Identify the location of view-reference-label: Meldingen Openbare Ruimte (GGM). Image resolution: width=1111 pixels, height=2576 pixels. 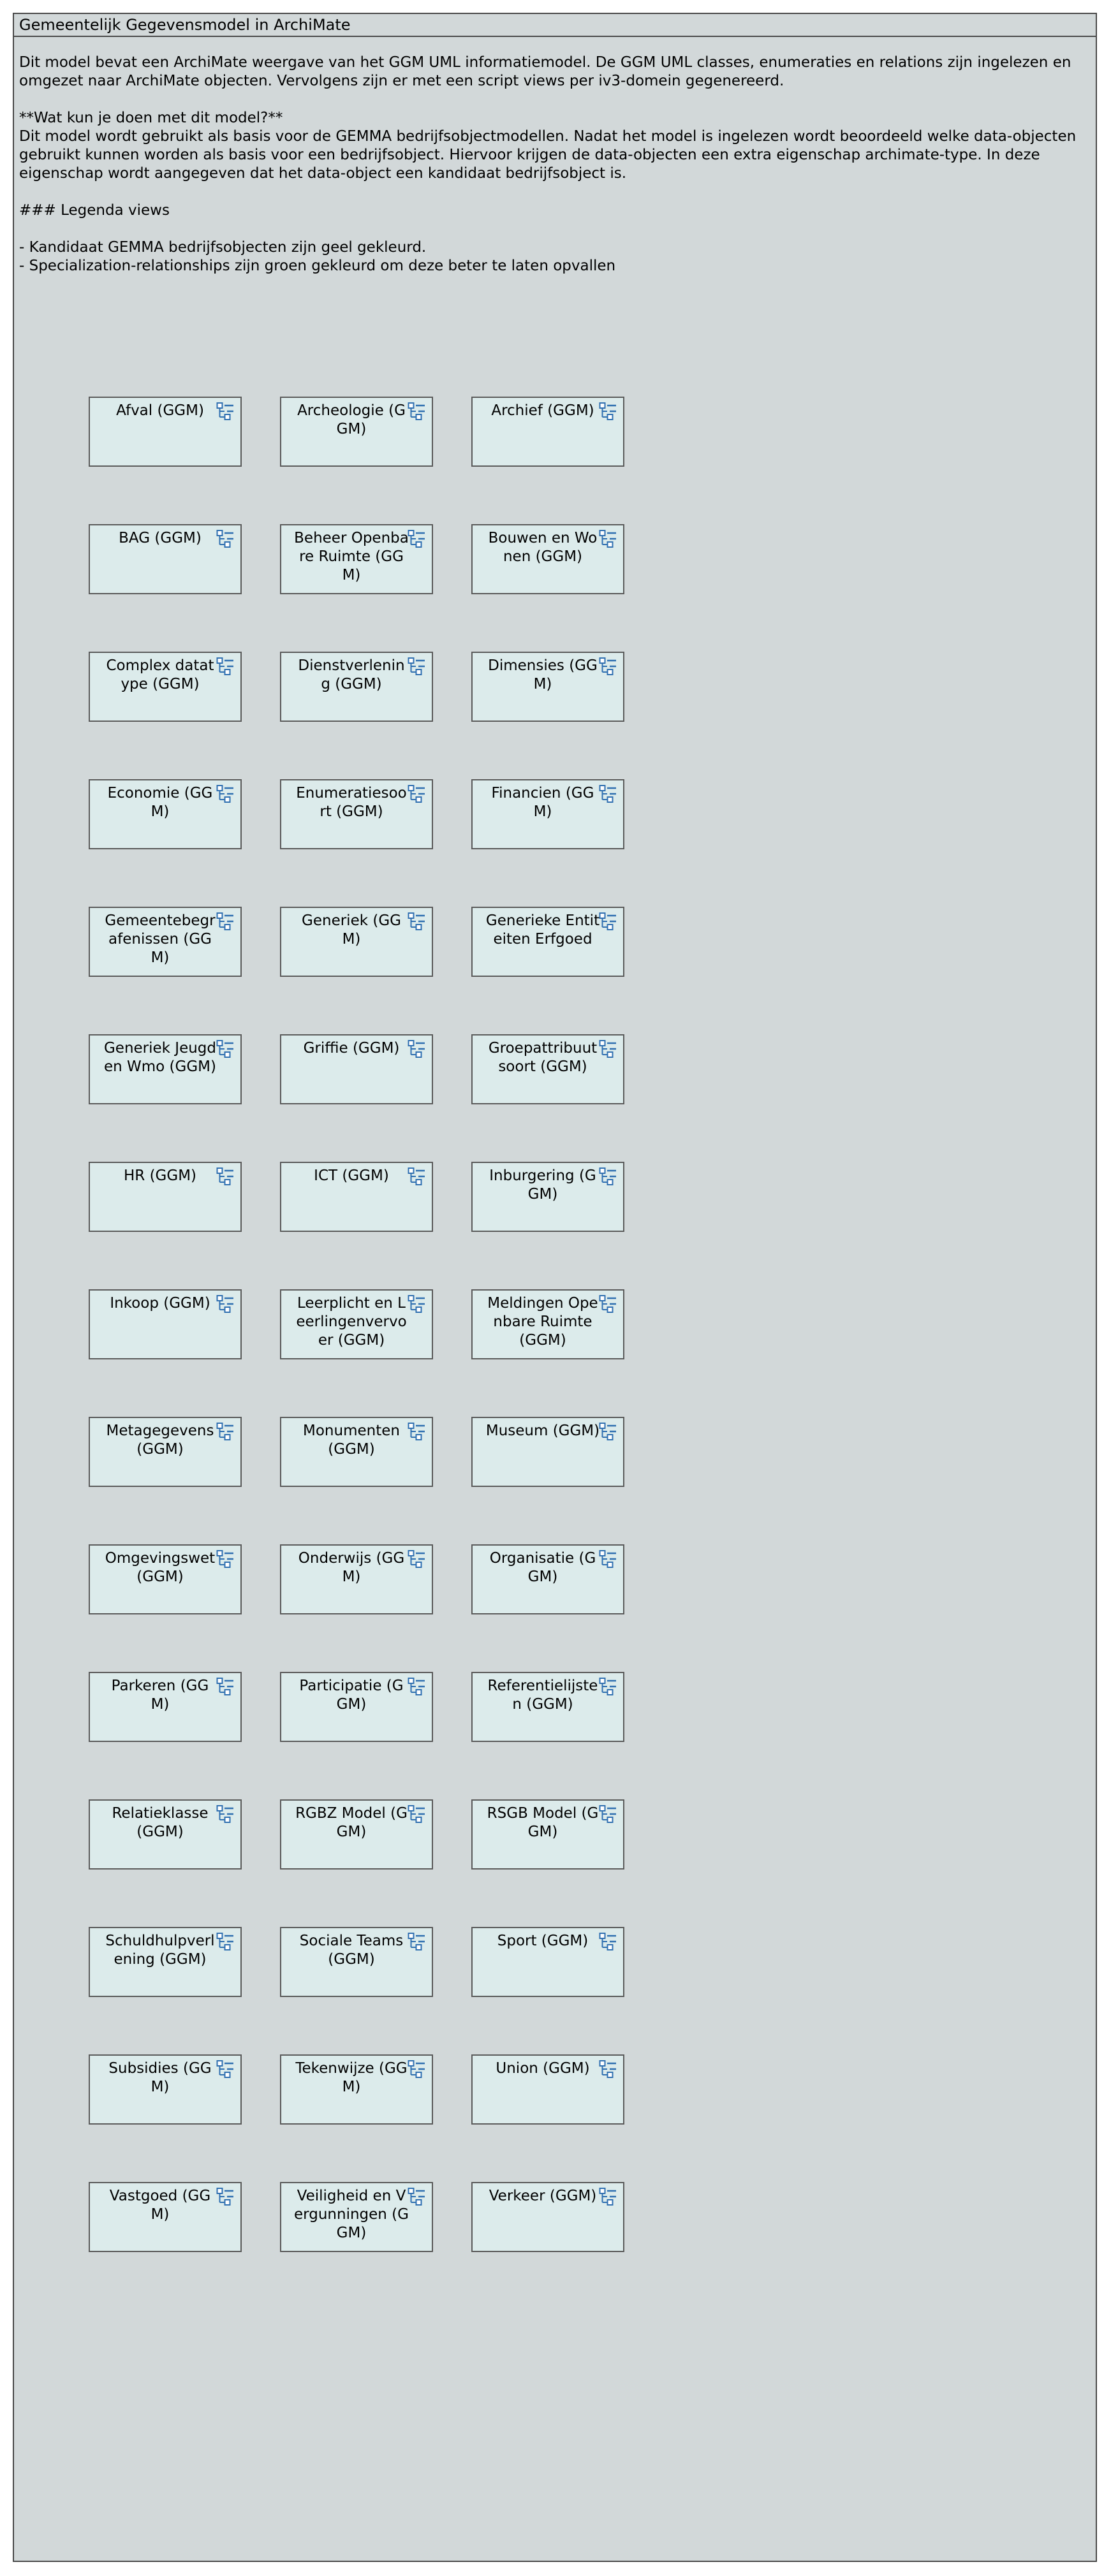
(542, 1322).